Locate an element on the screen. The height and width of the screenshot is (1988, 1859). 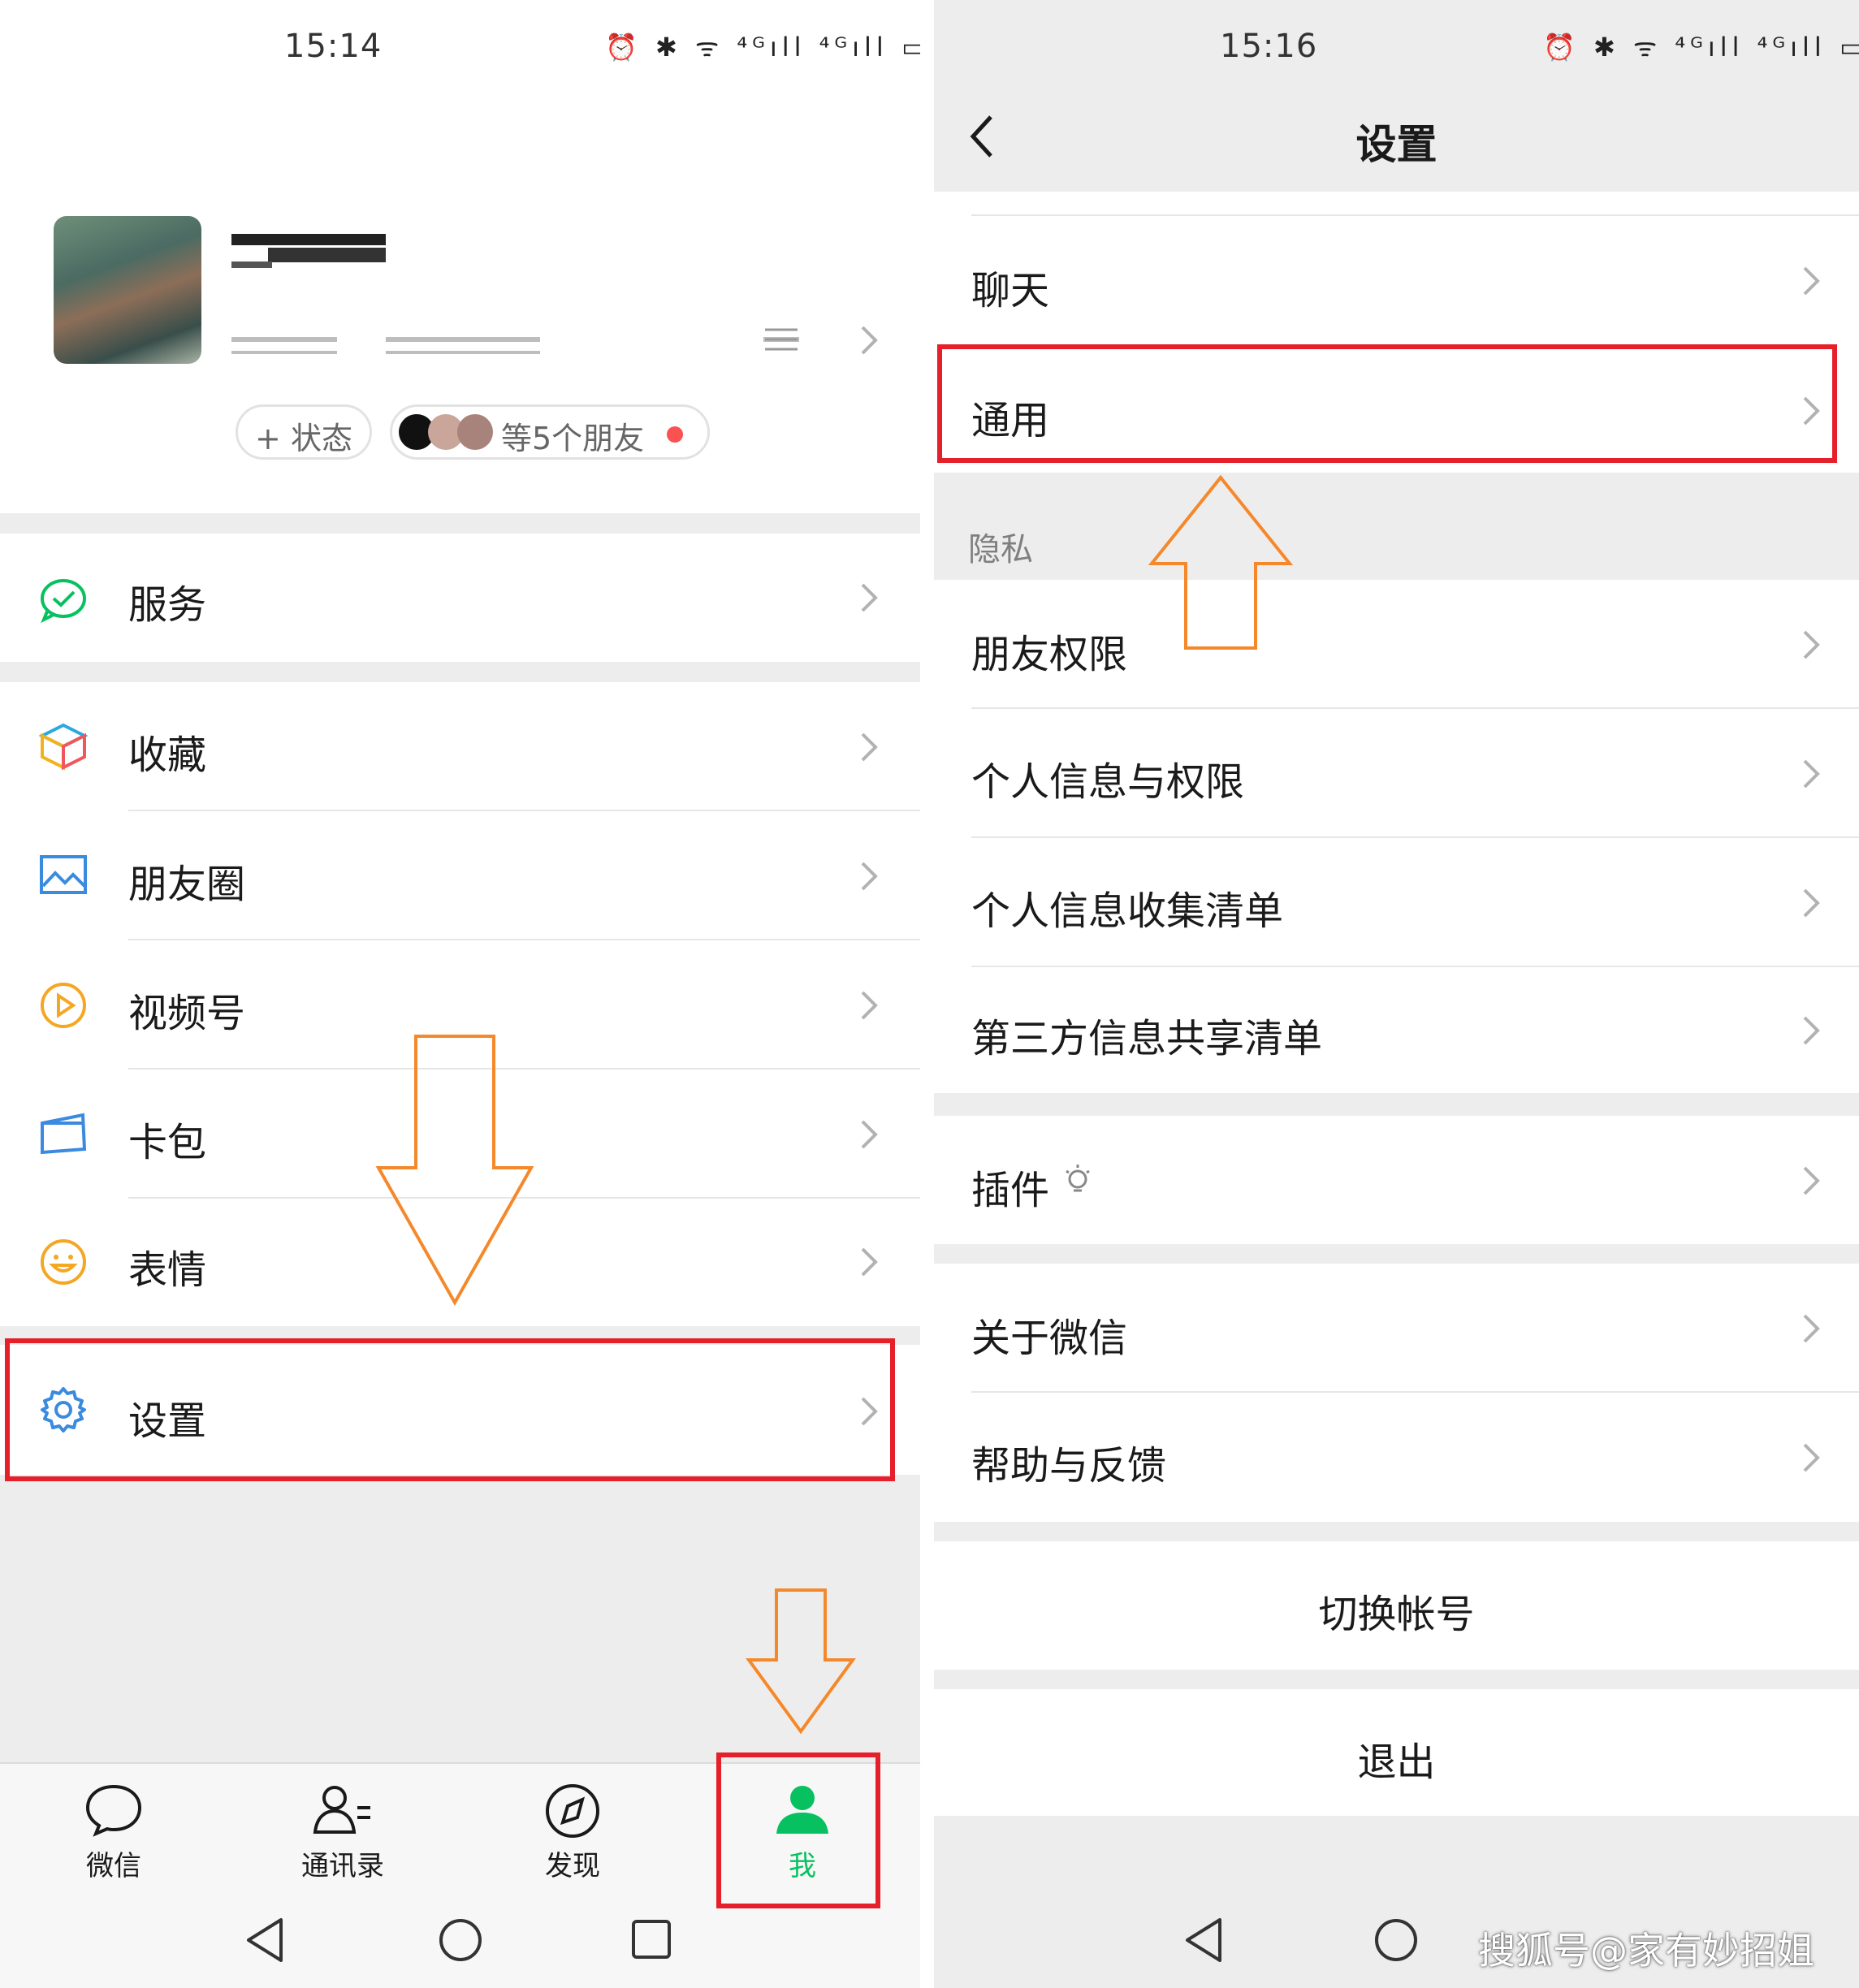
status-time: 15:16 is located at coordinates (1269, 46).